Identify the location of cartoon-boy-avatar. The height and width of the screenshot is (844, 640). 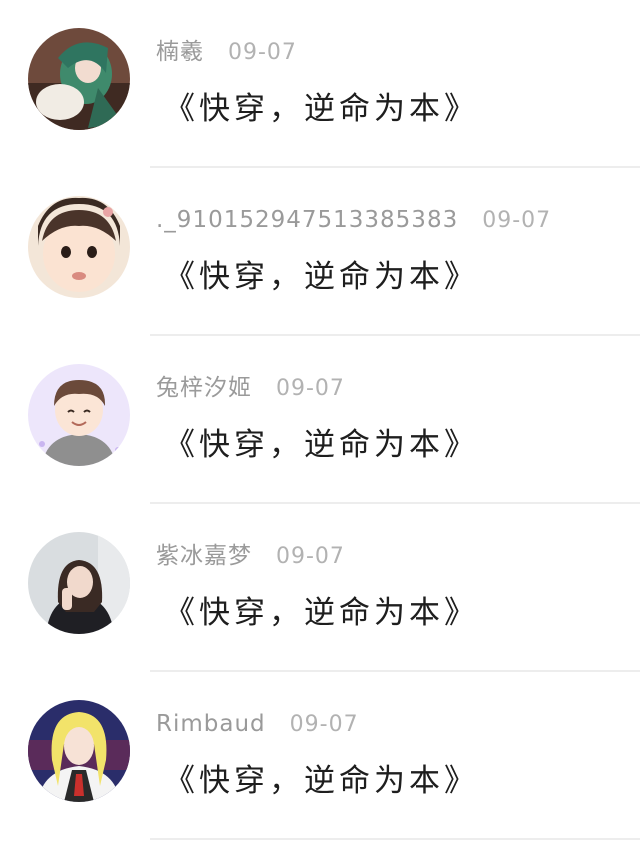
(79, 415).